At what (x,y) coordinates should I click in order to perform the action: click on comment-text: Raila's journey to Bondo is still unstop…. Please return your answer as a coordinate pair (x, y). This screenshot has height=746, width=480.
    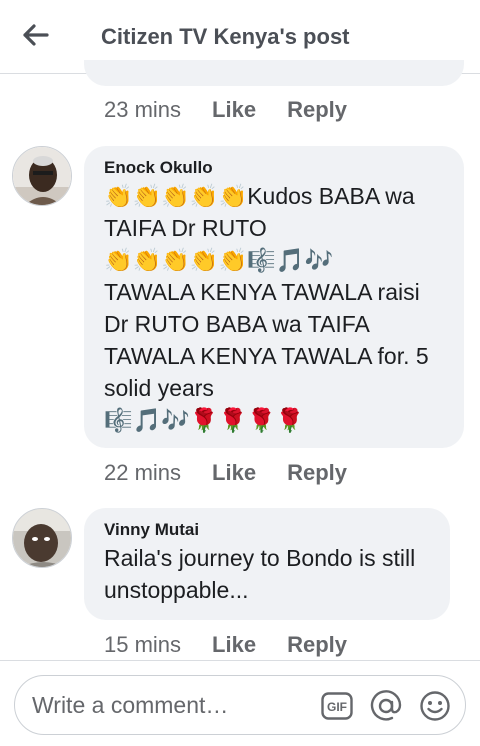
    Looking at the image, I should click on (263, 574).